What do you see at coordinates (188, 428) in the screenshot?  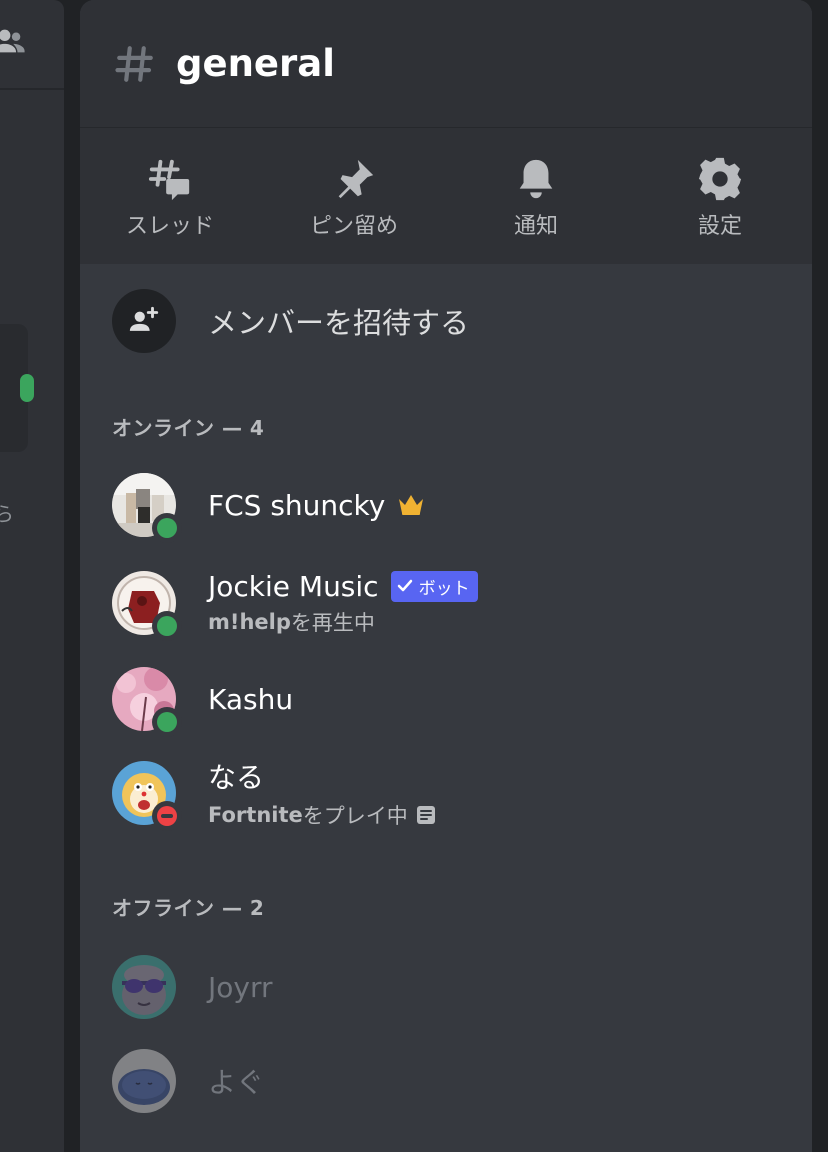 I see `online-section-header: オンライン — 4` at bounding box center [188, 428].